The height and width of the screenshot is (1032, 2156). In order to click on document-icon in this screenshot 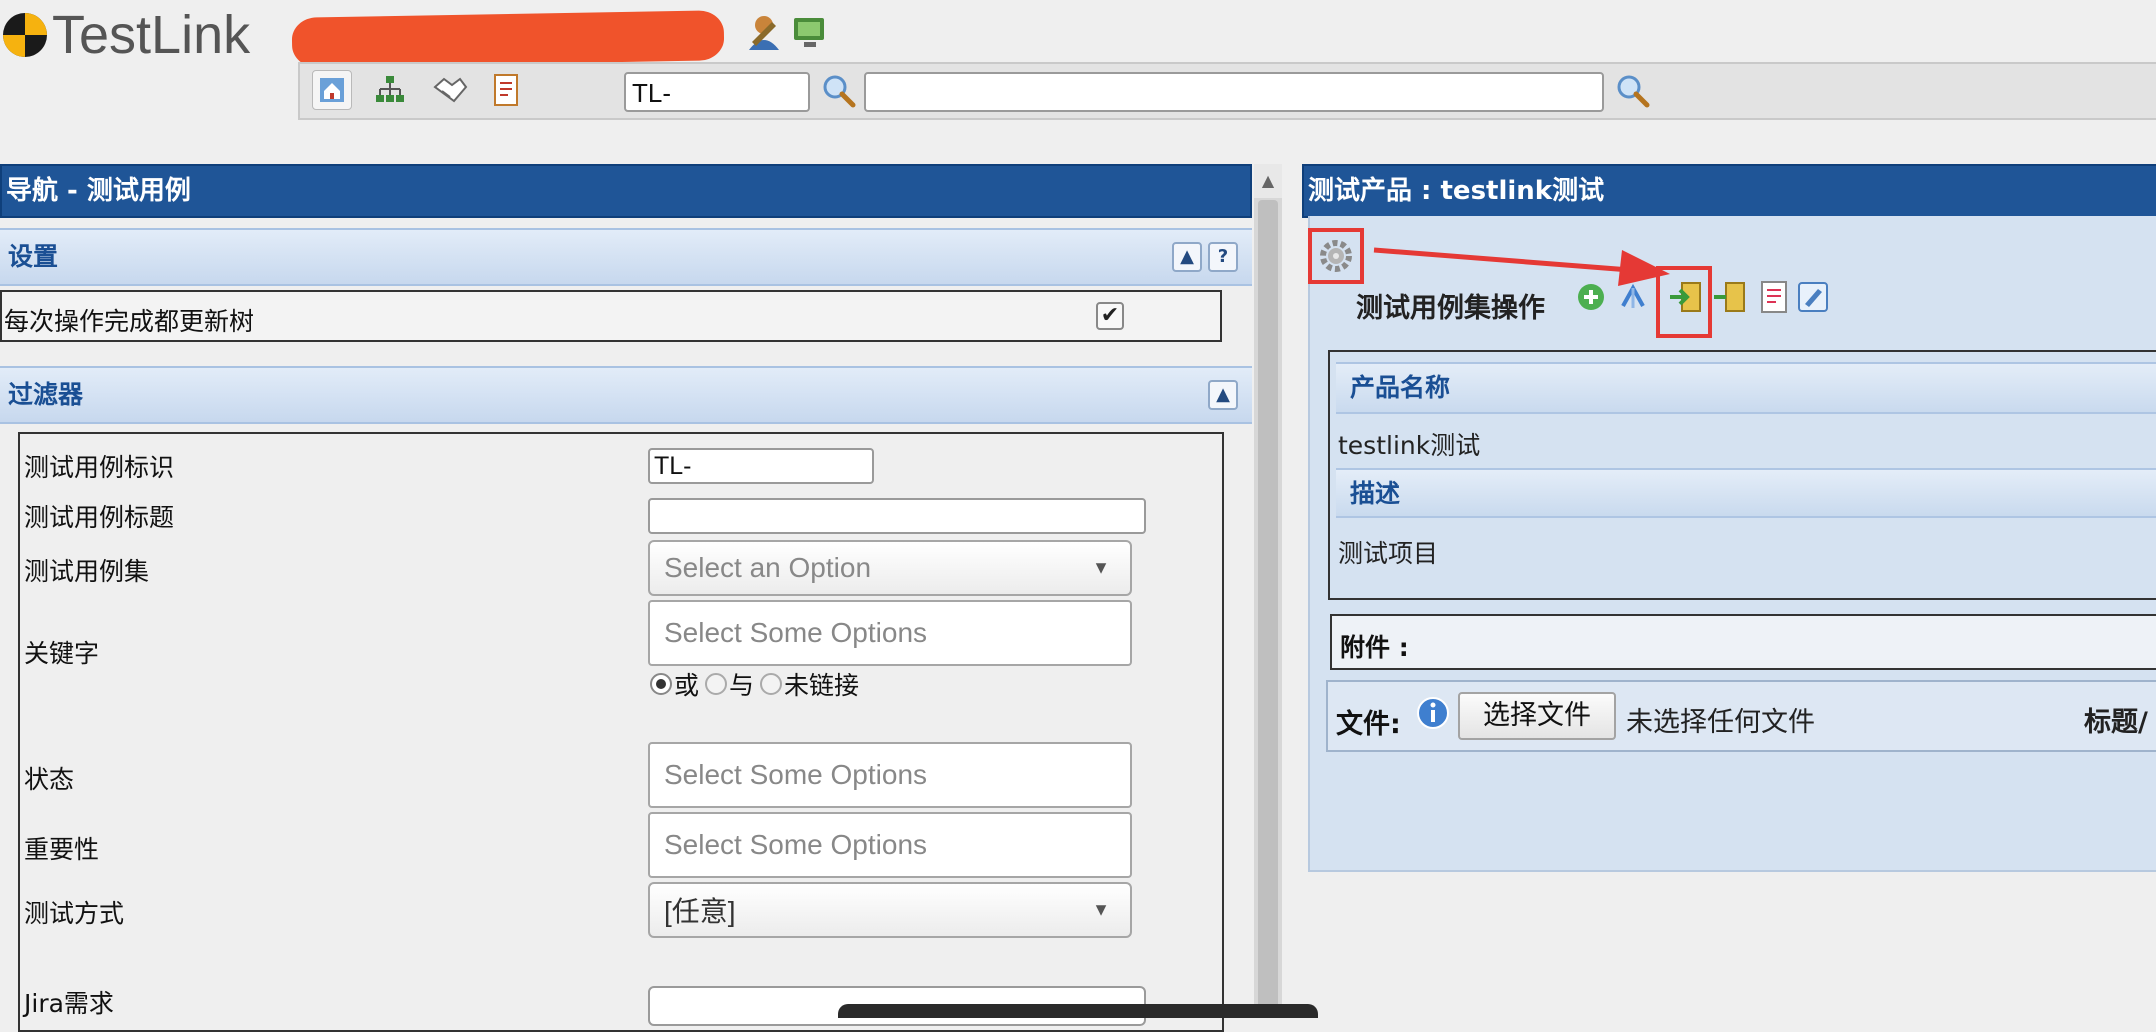, I will do `click(1774, 297)`.